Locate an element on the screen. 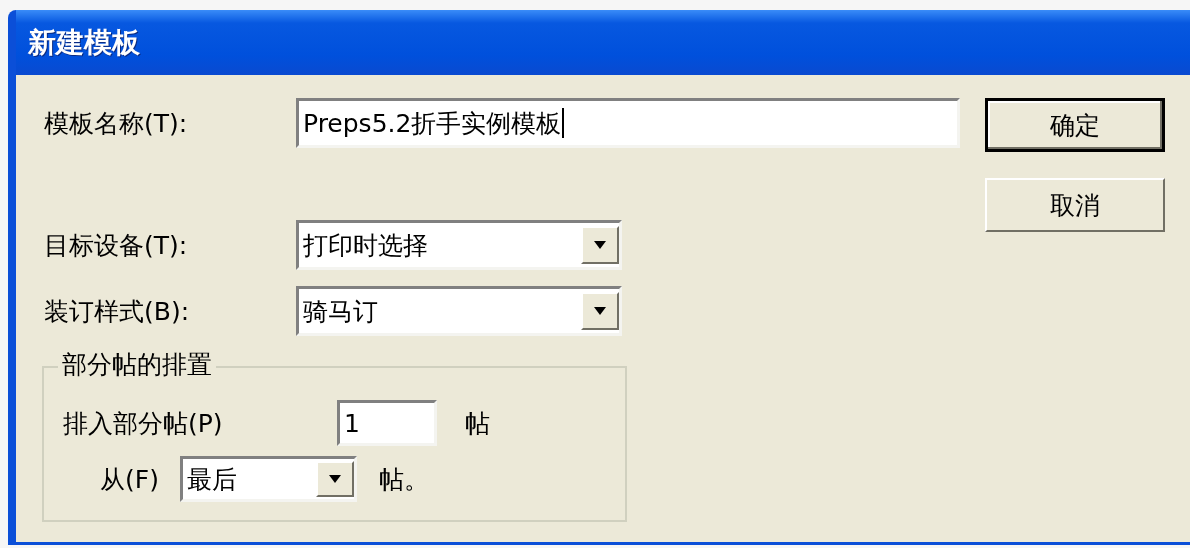  field-label: 装订样式(B): is located at coordinates (117, 311).